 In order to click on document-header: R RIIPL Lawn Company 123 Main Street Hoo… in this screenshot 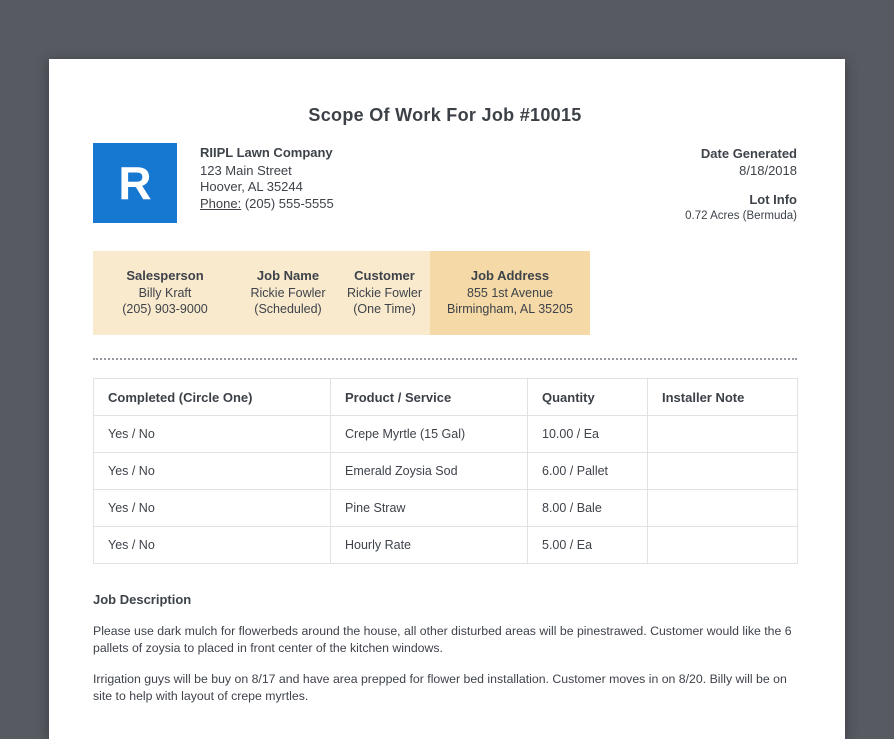, I will do `click(445, 184)`.